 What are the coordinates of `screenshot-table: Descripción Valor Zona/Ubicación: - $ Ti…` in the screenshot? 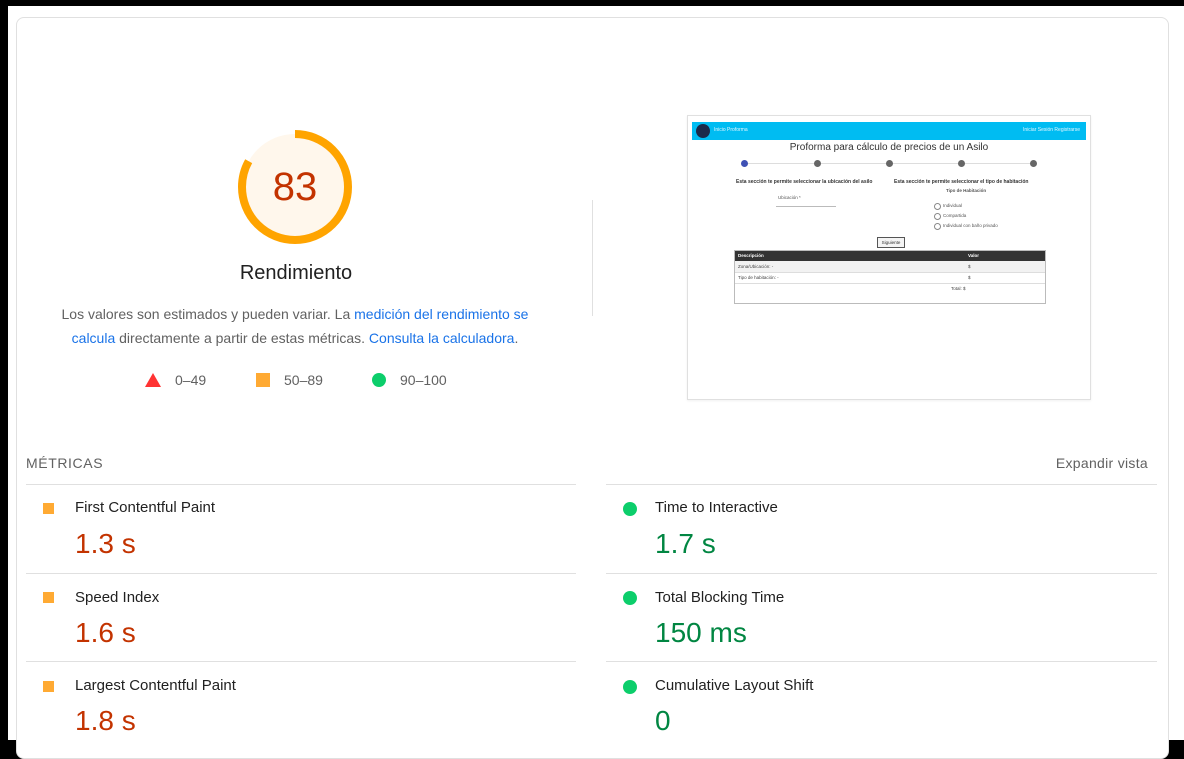 It's located at (890, 277).